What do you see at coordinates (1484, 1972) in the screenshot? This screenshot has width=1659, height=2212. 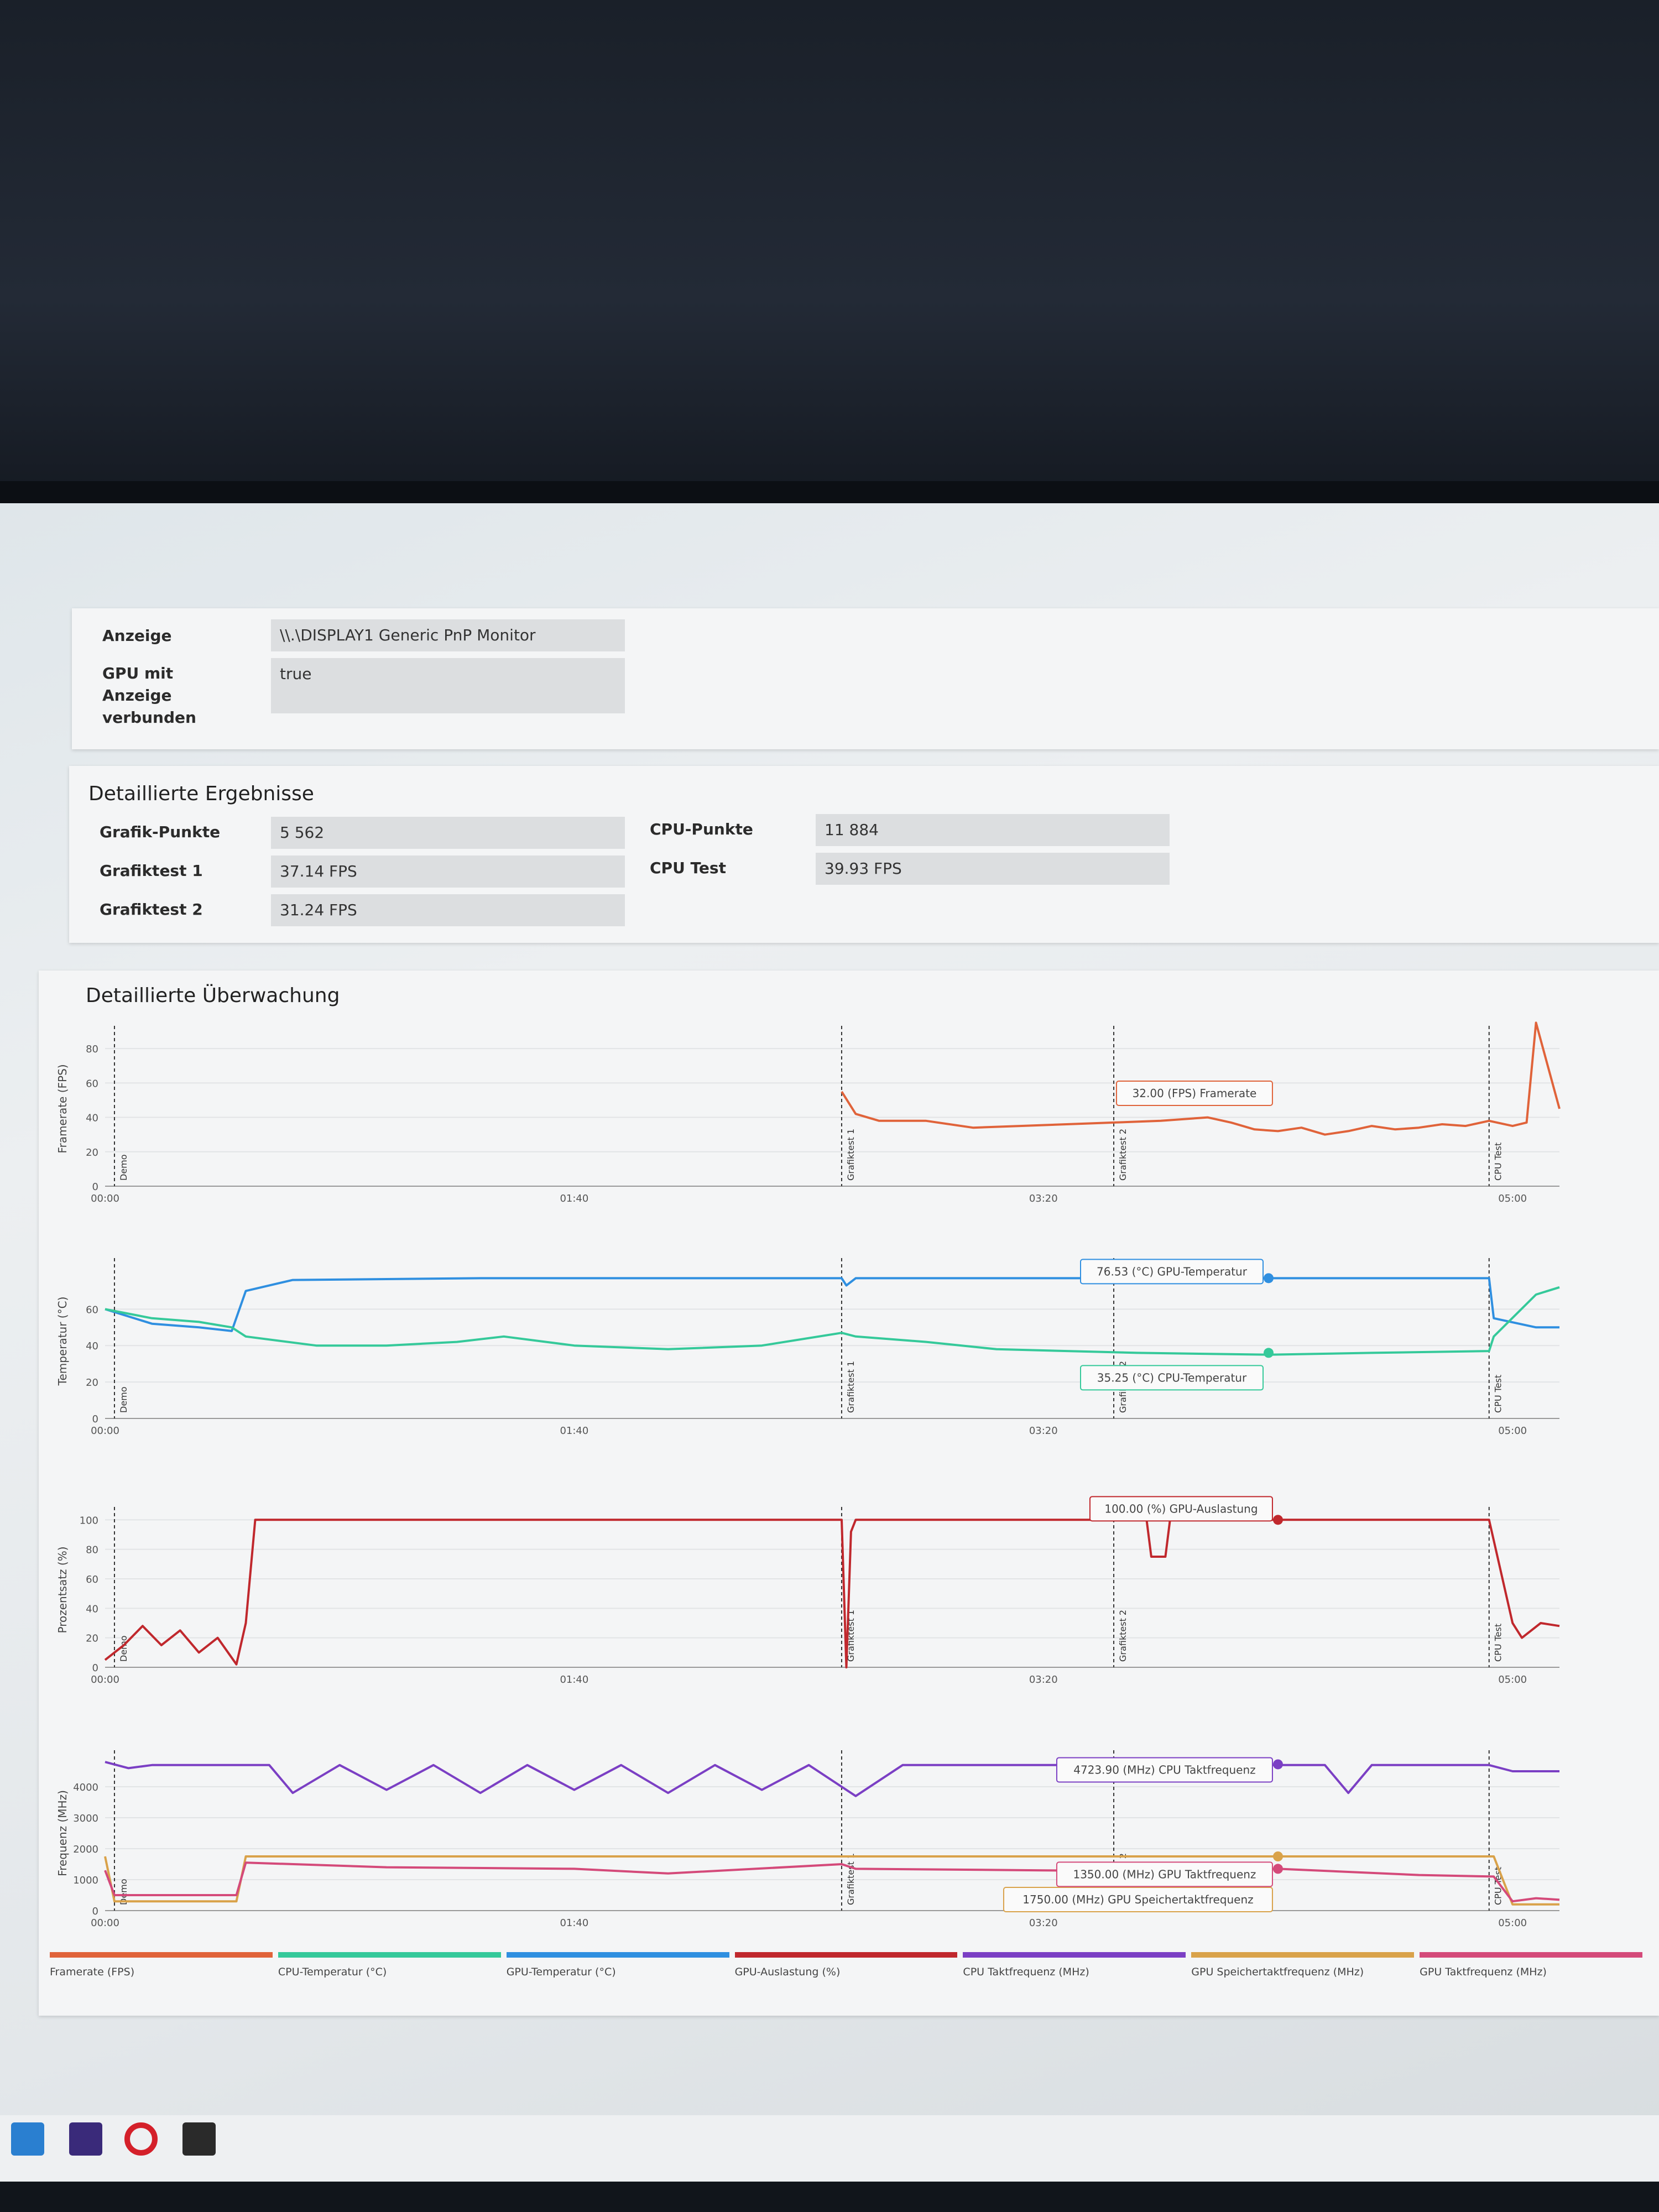 I see `legend-label: GPU Taktfrequenz (MHz)` at bounding box center [1484, 1972].